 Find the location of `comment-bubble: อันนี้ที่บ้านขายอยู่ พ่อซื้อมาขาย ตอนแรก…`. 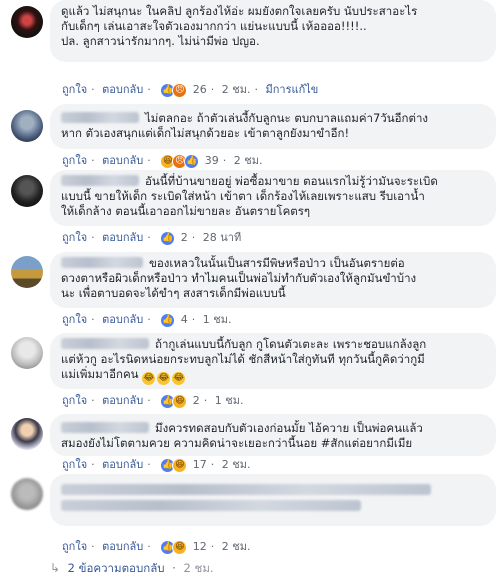

comment-bubble: อันนี้ที่บ้านขายอยู่ พ่อซื้อมาขาย ตอนแรก… is located at coordinates (273, 198).